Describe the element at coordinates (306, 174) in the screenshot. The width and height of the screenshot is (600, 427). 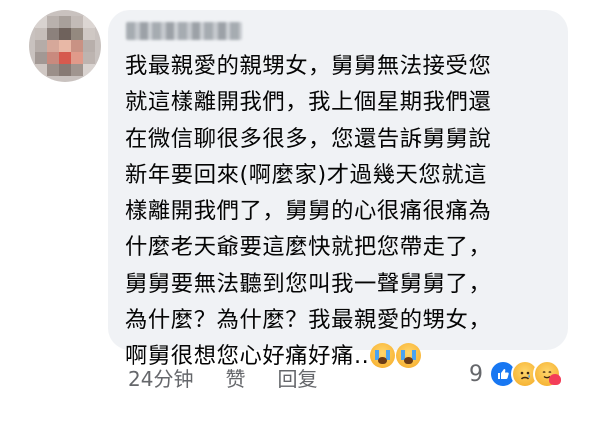
I see `comment-line: 新年要回來(啊麼家)才過幾天您就這` at that location.